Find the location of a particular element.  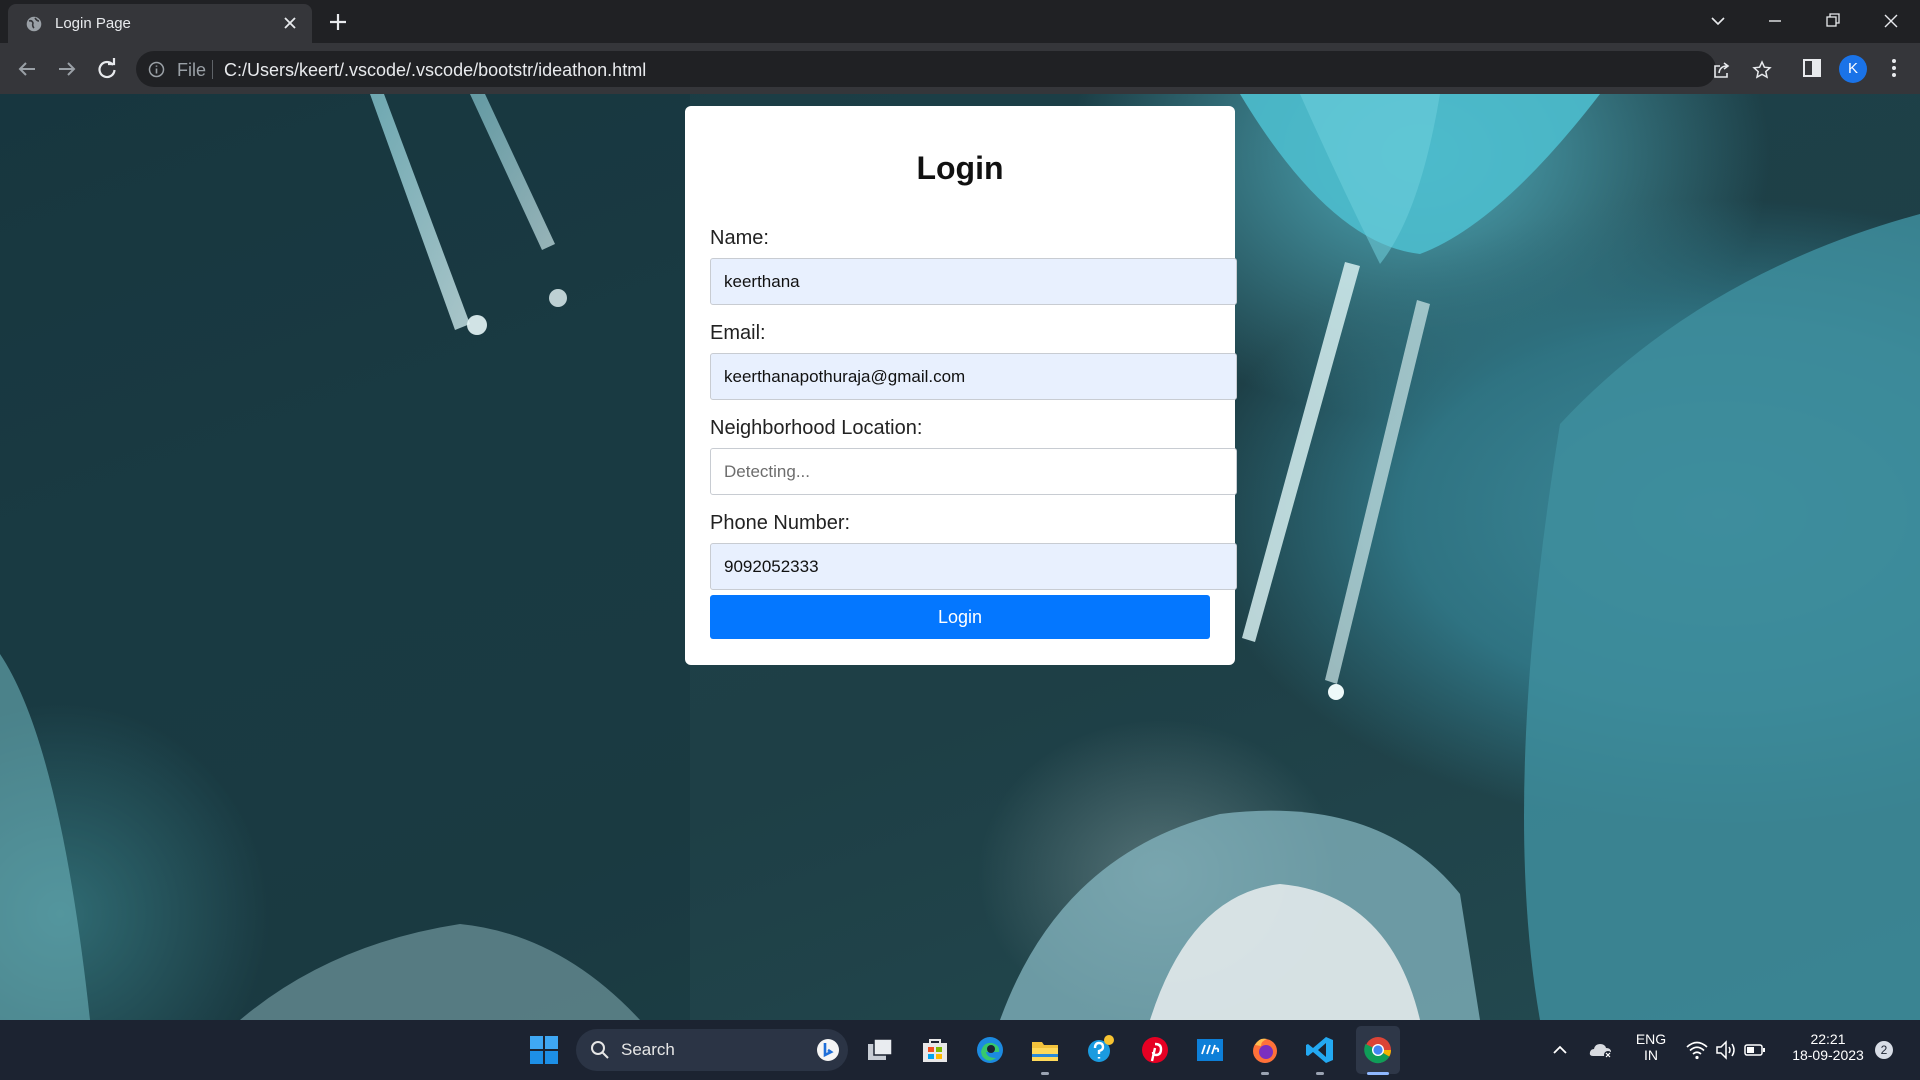

taskbar-search: Search is located at coordinates (712, 1050).